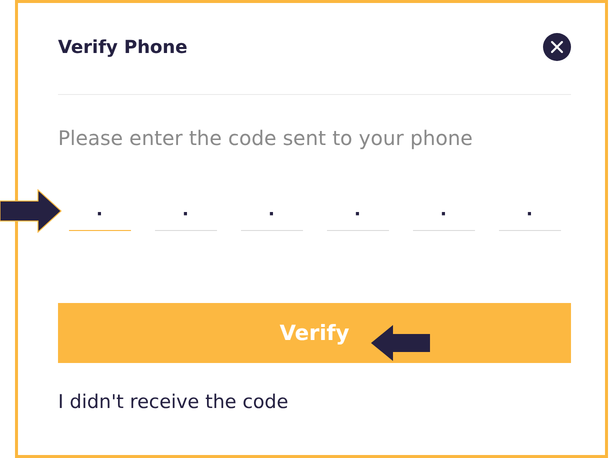  What do you see at coordinates (173, 402) in the screenshot?
I see `resend-link: I didn't receive the code` at bounding box center [173, 402].